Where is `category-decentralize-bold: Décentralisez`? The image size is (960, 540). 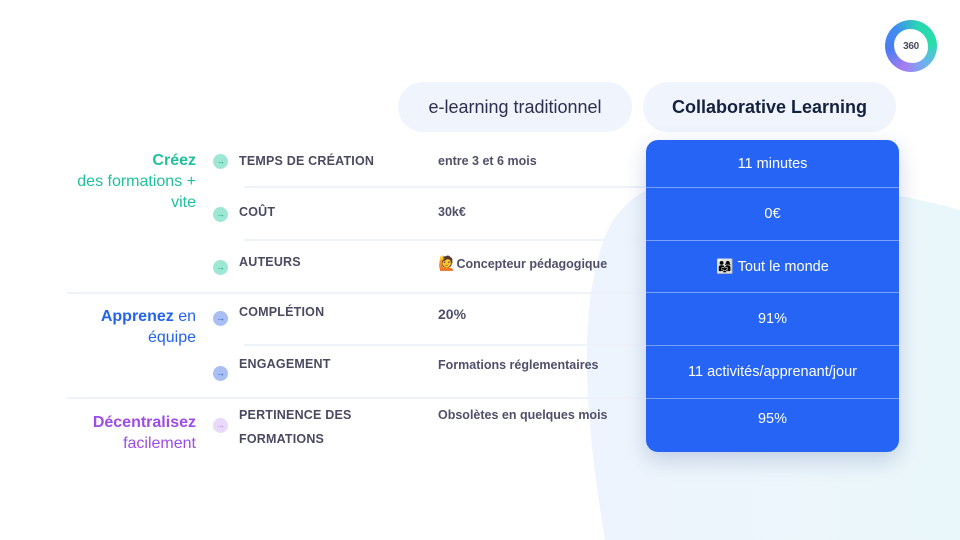
category-decentralize-bold: Décentralisez is located at coordinates (144, 422).